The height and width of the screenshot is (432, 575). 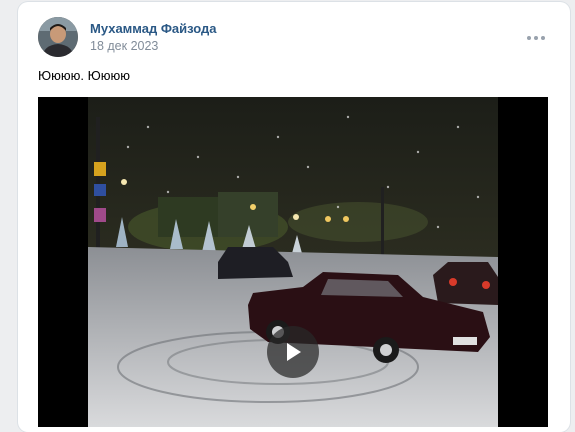 I want to click on play-button, so click(x=293, y=352).